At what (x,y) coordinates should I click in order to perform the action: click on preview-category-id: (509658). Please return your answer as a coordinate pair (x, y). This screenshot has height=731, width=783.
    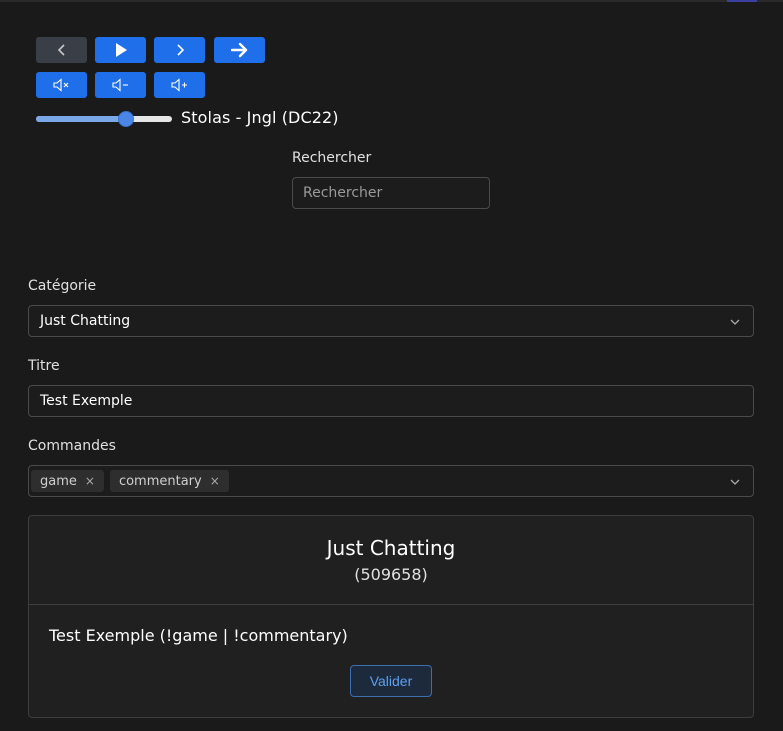
    Looking at the image, I should click on (391, 574).